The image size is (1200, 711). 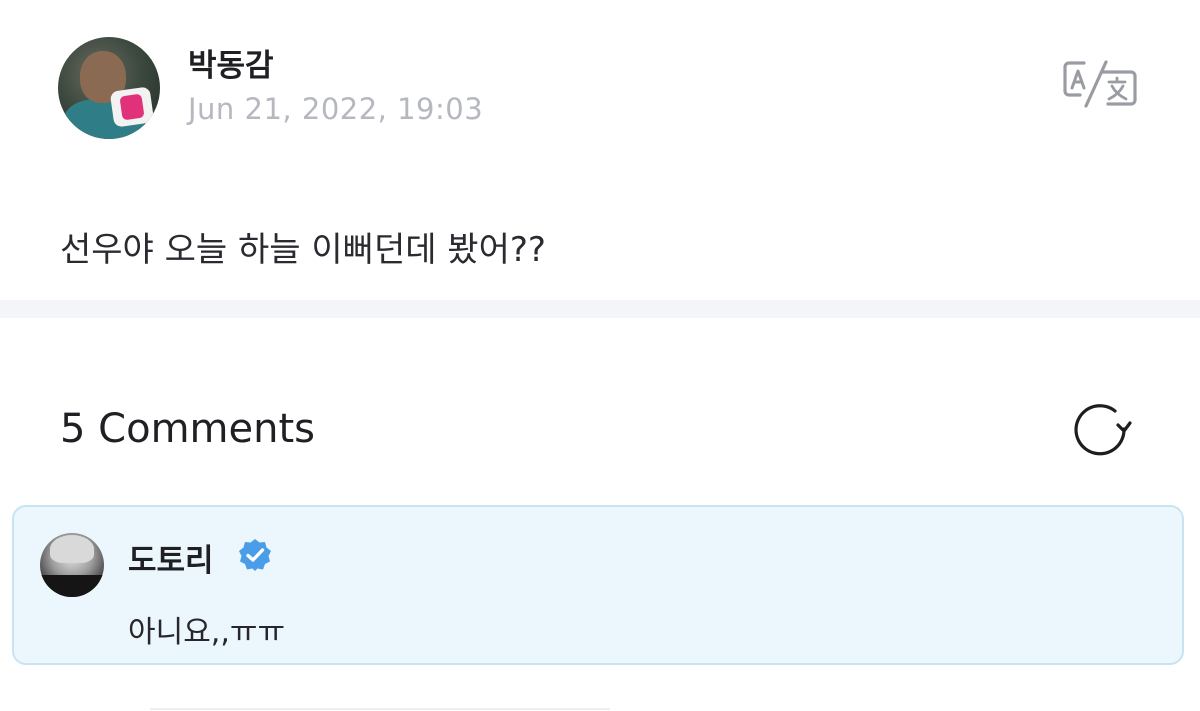 What do you see at coordinates (72, 586) in the screenshot?
I see `avatar-coat` at bounding box center [72, 586].